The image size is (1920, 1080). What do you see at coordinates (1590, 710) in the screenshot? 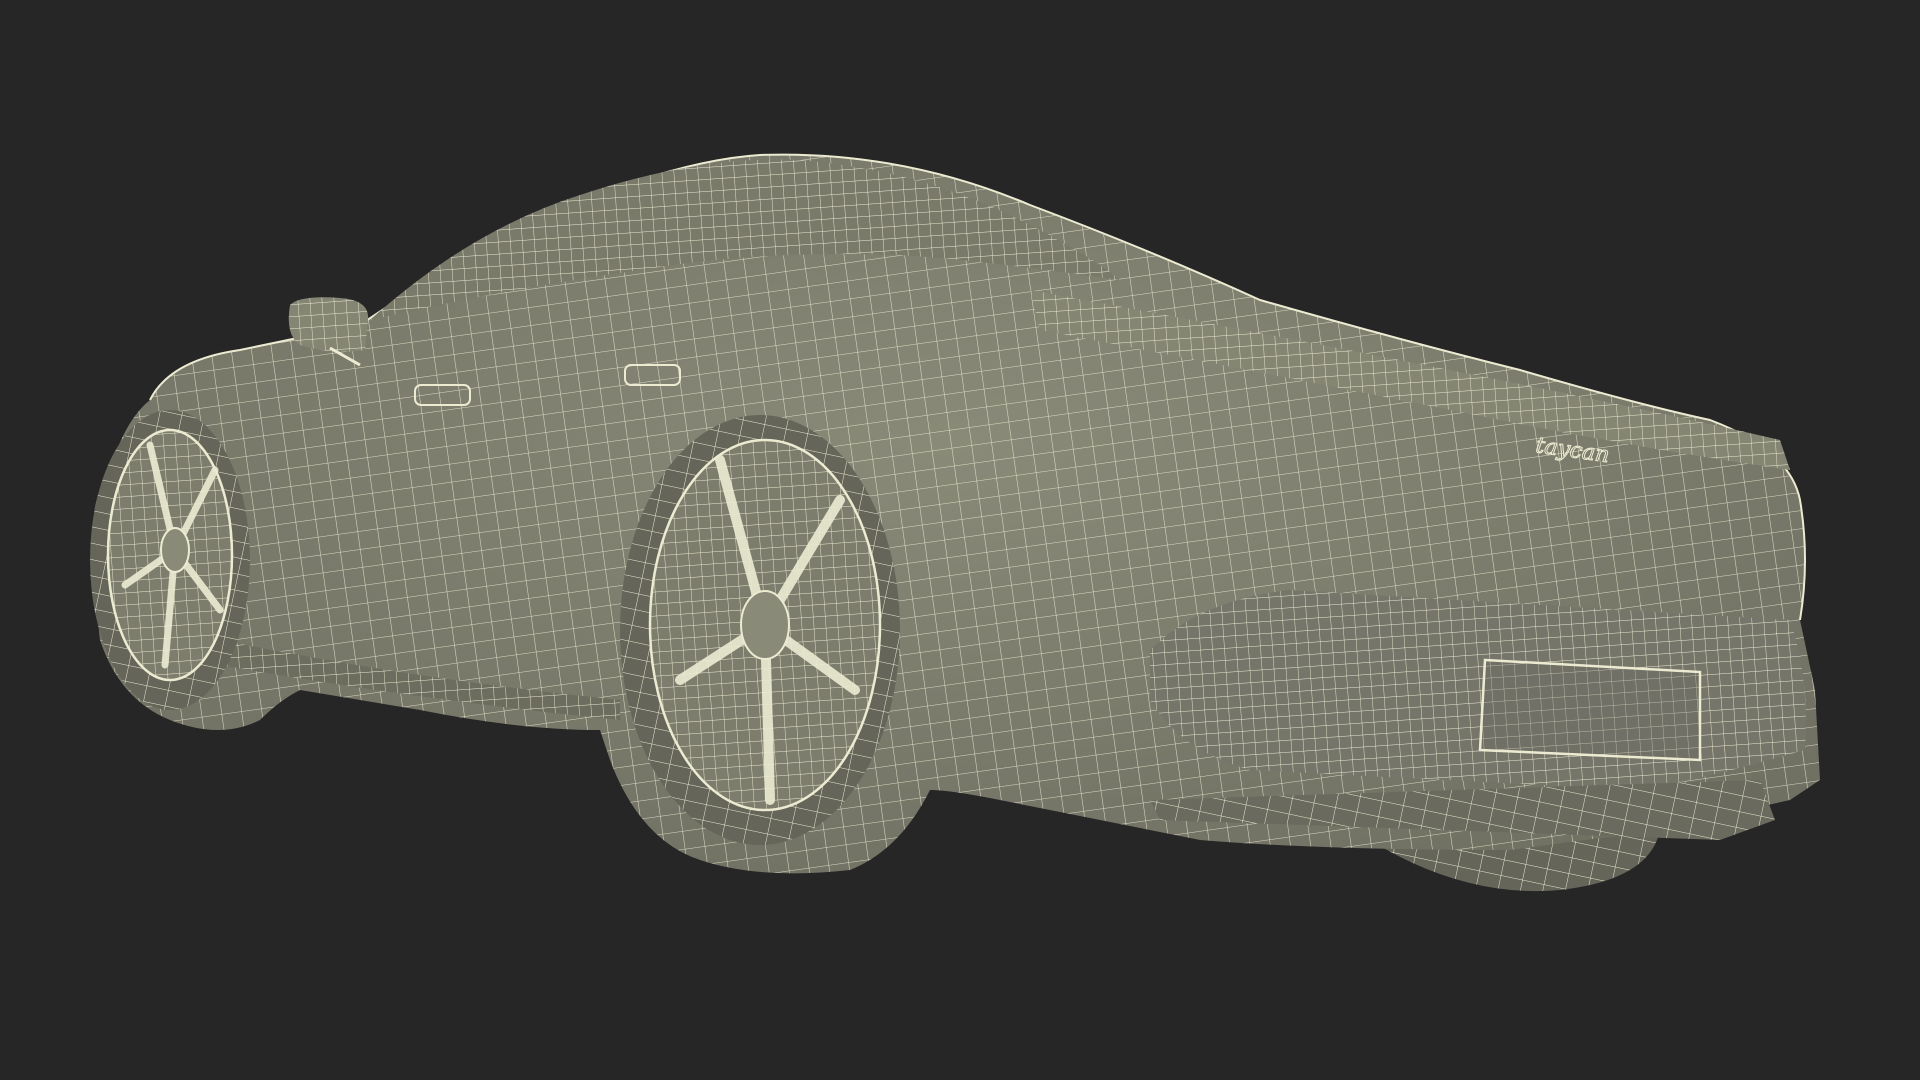
I see `license-plate` at bounding box center [1590, 710].